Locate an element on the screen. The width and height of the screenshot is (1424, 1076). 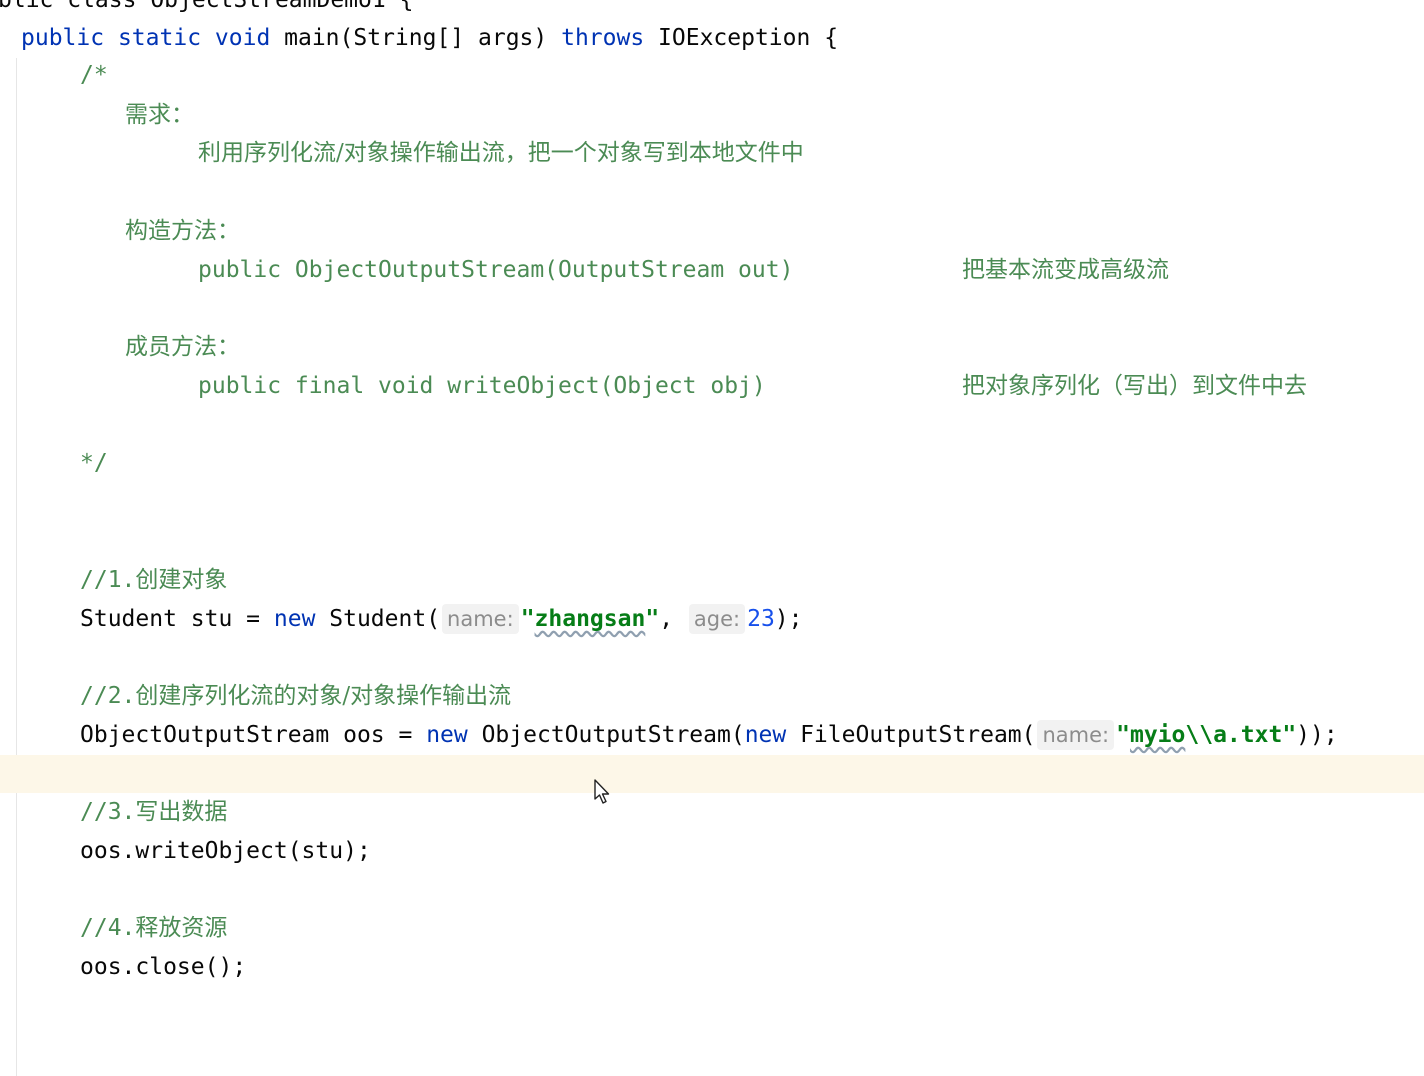
comment-member-title: 成员方法： is located at coordinates (182, 347).